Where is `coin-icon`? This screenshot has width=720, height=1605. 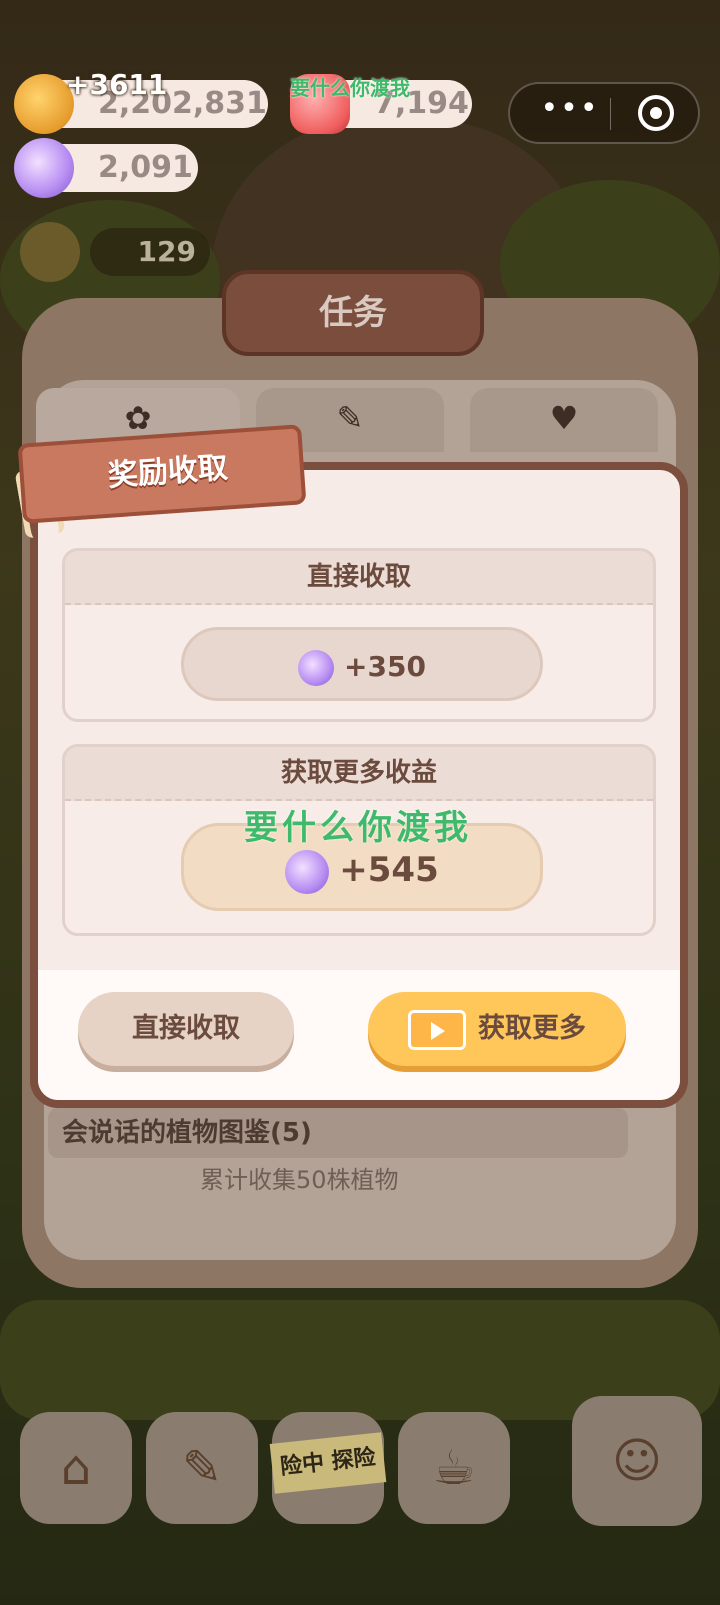 coin-icon is located at coordinates (44, 104).